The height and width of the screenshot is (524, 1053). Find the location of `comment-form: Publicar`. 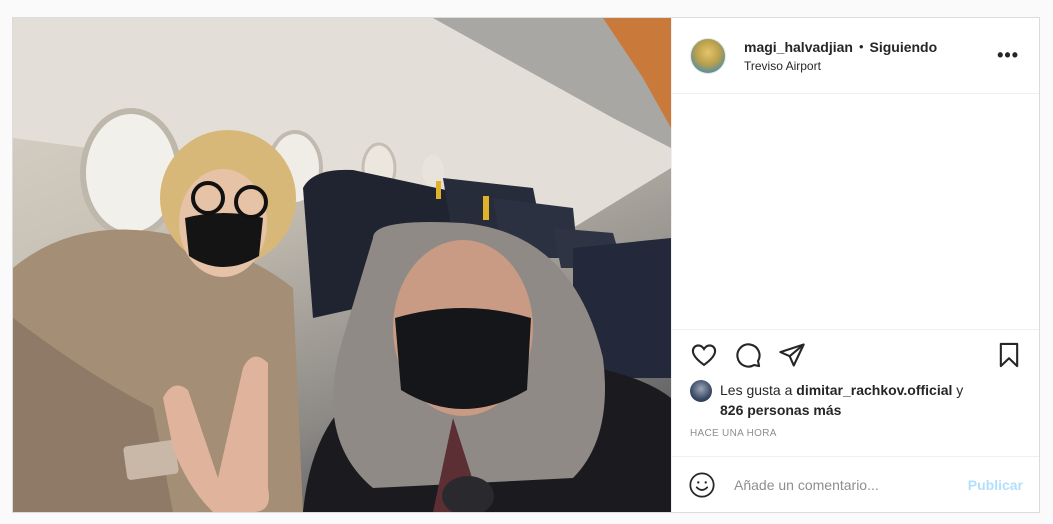

comment-form: Publicar is located at coordinates (855, 484).